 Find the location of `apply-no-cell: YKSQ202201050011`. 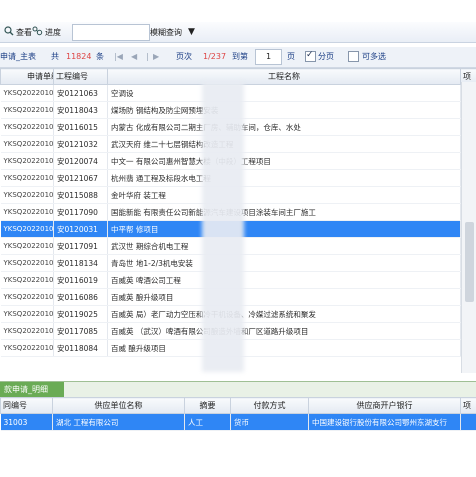

apply-no-cell: YKSQ202201050011 is located at coordinates (27, 178).